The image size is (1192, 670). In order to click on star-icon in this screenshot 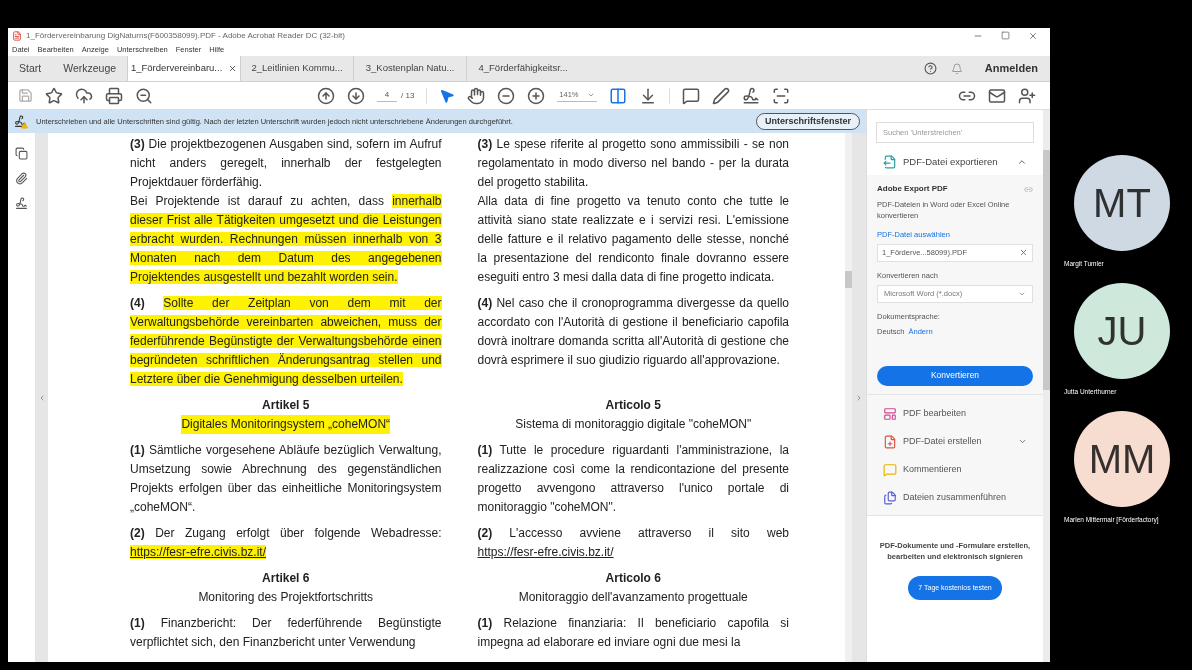, I will do `click(54, 95)`.